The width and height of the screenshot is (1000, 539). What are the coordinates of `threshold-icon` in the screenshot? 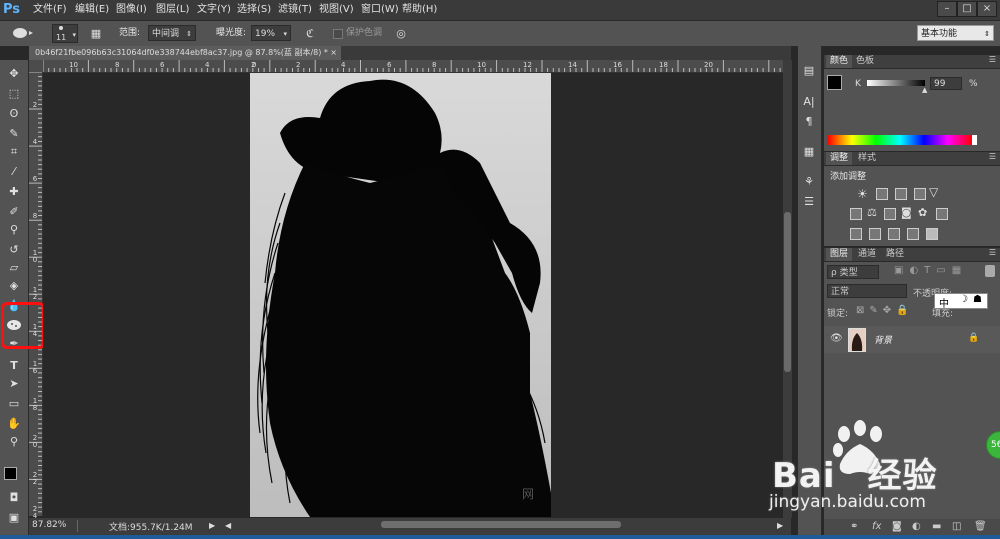 It's located at (894, 234).